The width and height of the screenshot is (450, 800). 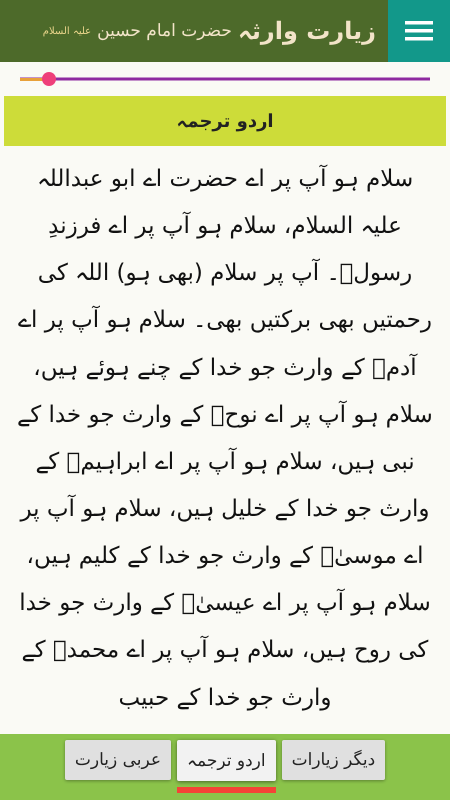 I want to click on tab-button: عربی زیارت, so click(x=118, y=760).